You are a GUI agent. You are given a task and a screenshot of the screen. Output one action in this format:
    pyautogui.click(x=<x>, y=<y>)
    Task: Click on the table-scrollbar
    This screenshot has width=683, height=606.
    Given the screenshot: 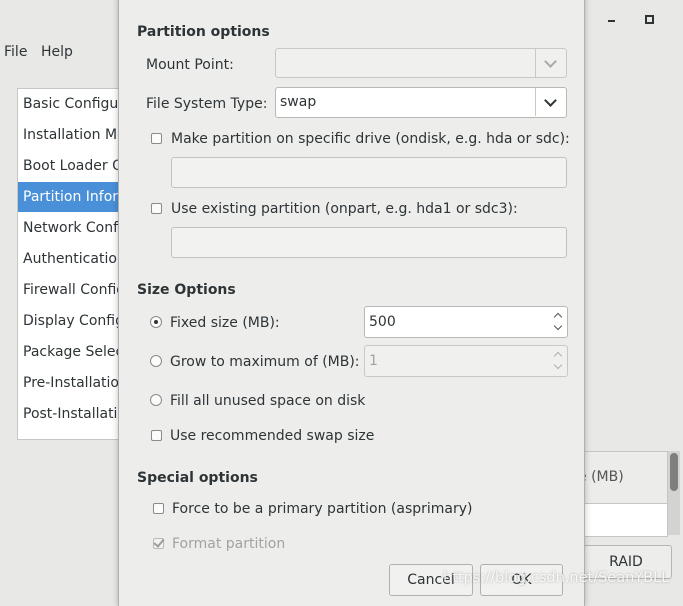 What is the action you would take?
    pyautogui.click(x=674, y=493)
    